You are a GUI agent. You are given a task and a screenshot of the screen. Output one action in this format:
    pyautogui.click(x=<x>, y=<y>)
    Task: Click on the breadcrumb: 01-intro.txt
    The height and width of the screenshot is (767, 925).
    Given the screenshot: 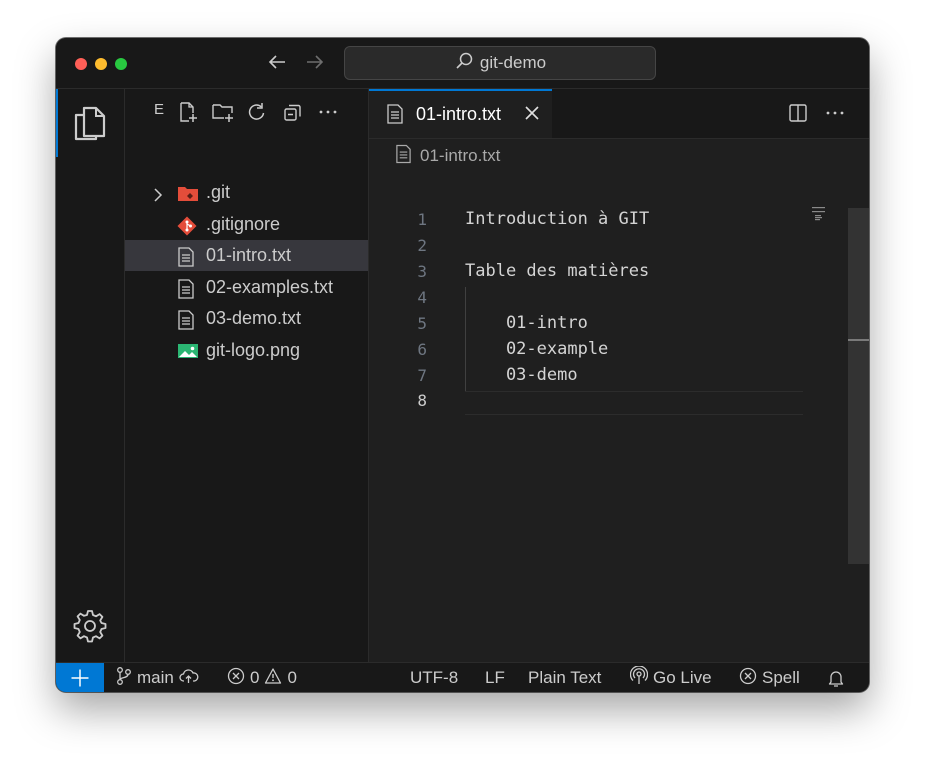 What is the action you would take?
    pyautogui.click(x=448, y=156)
    